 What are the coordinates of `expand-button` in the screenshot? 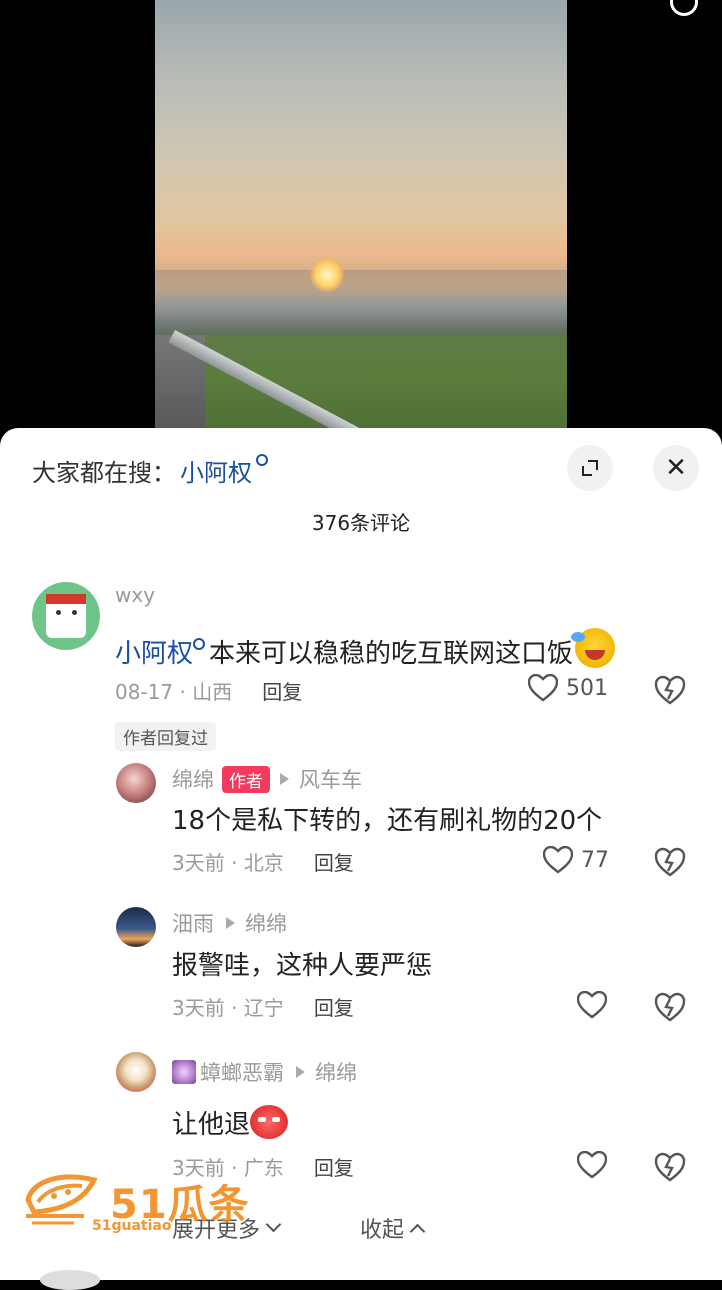 It's located at (590, 468).